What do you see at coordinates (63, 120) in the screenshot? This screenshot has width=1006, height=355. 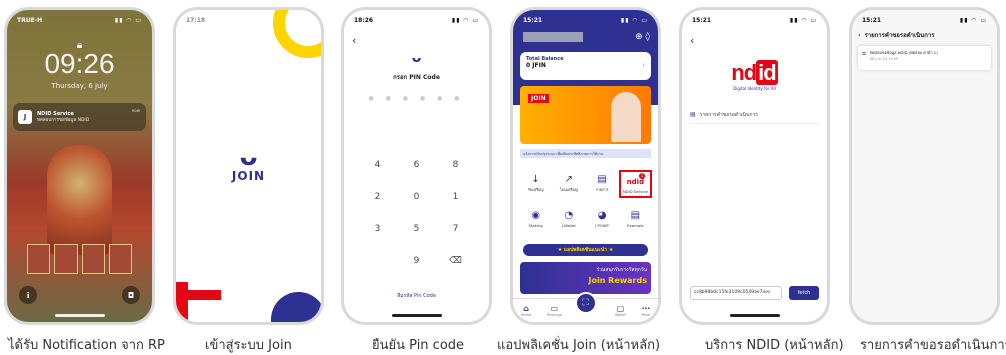 I see `notification-body: ทดสอบการขอข้อมูล NDID` at bounding box center [63, 120].